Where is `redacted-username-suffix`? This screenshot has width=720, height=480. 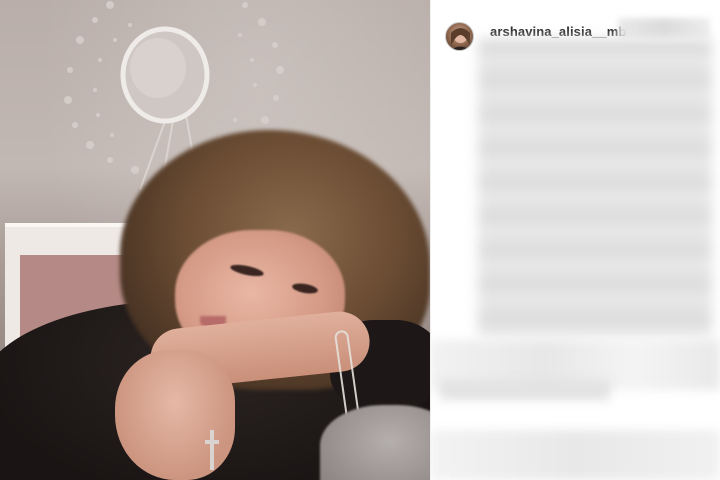
redacted-username-suffix is located at coordinates (664, 28).